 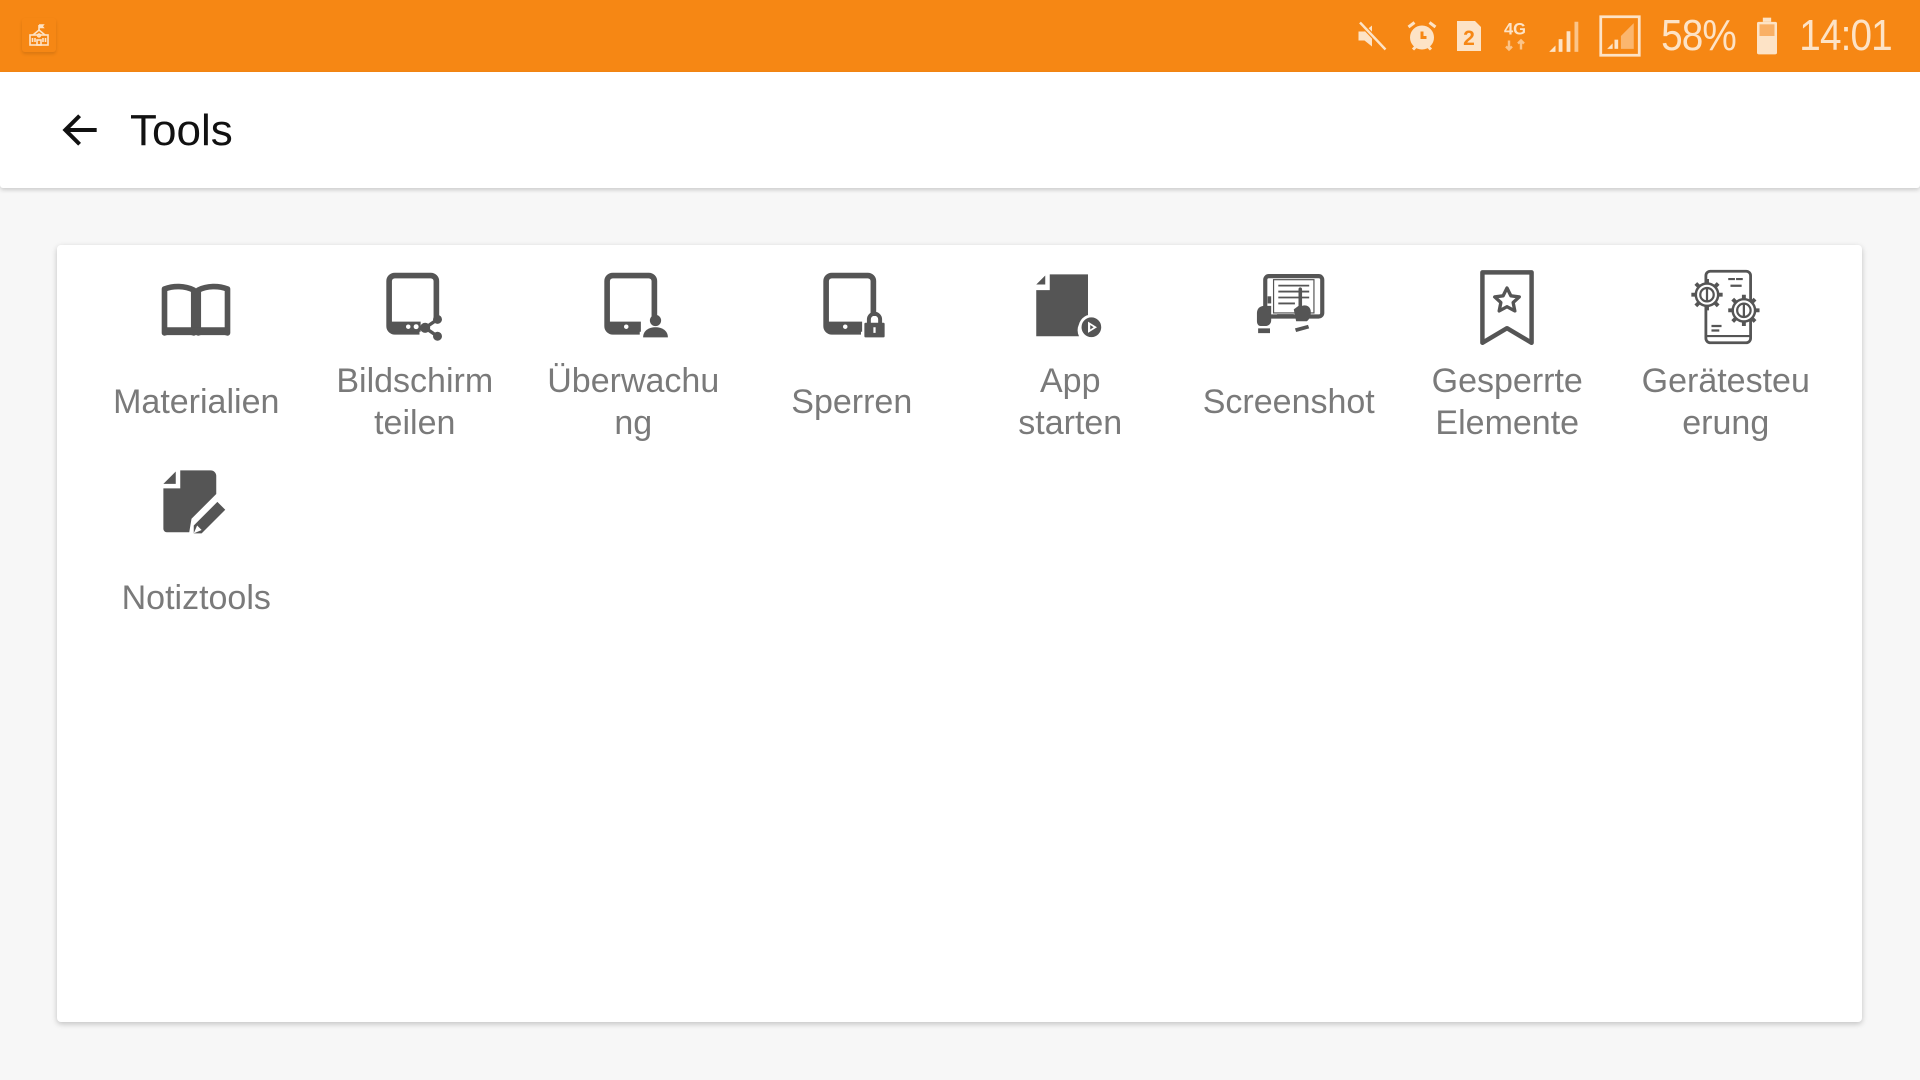 I want to click on file-pencil-icon, so click(x=196, y=503).